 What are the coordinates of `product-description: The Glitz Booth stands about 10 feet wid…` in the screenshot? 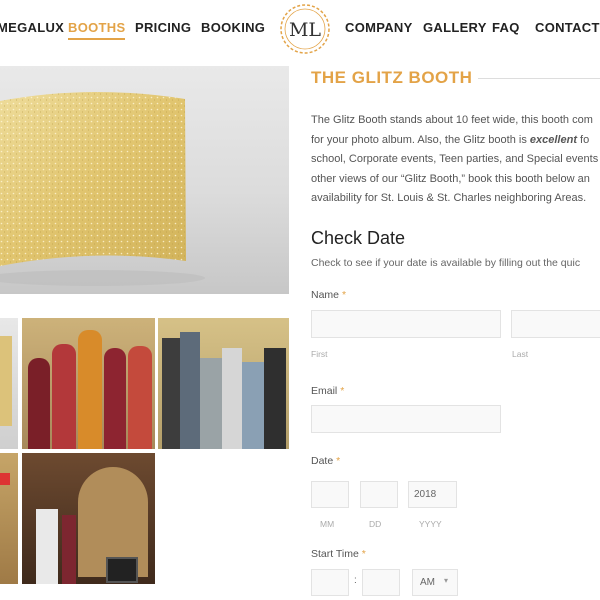 It's located at (455, 160).